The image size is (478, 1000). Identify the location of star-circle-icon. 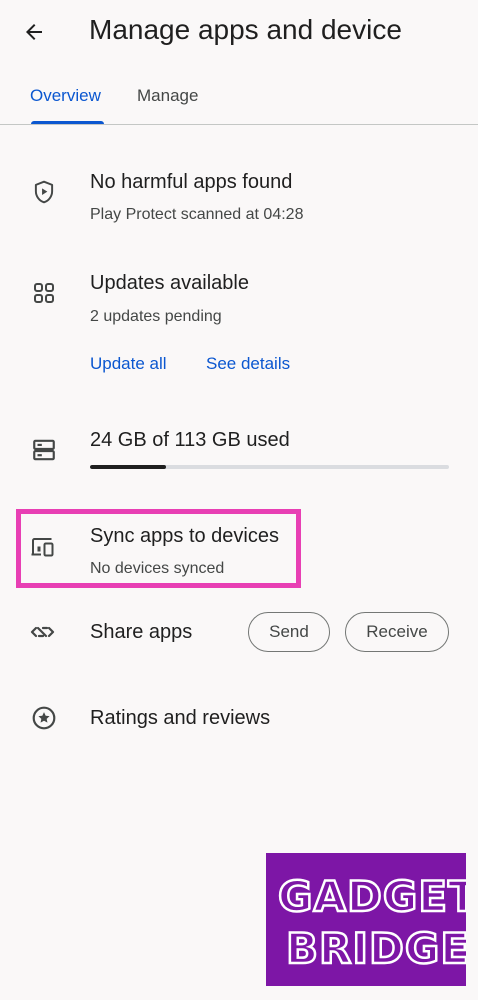
(44, 718).